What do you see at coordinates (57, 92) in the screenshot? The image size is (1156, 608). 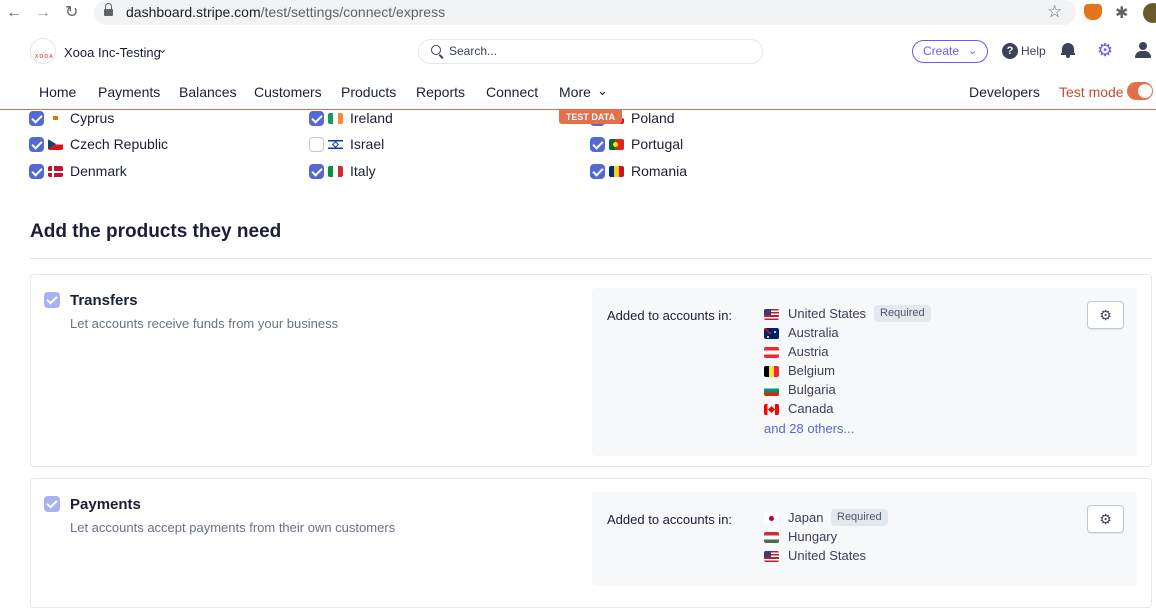 I see `nav-item-home: Home` at bounding box center [57, 92].